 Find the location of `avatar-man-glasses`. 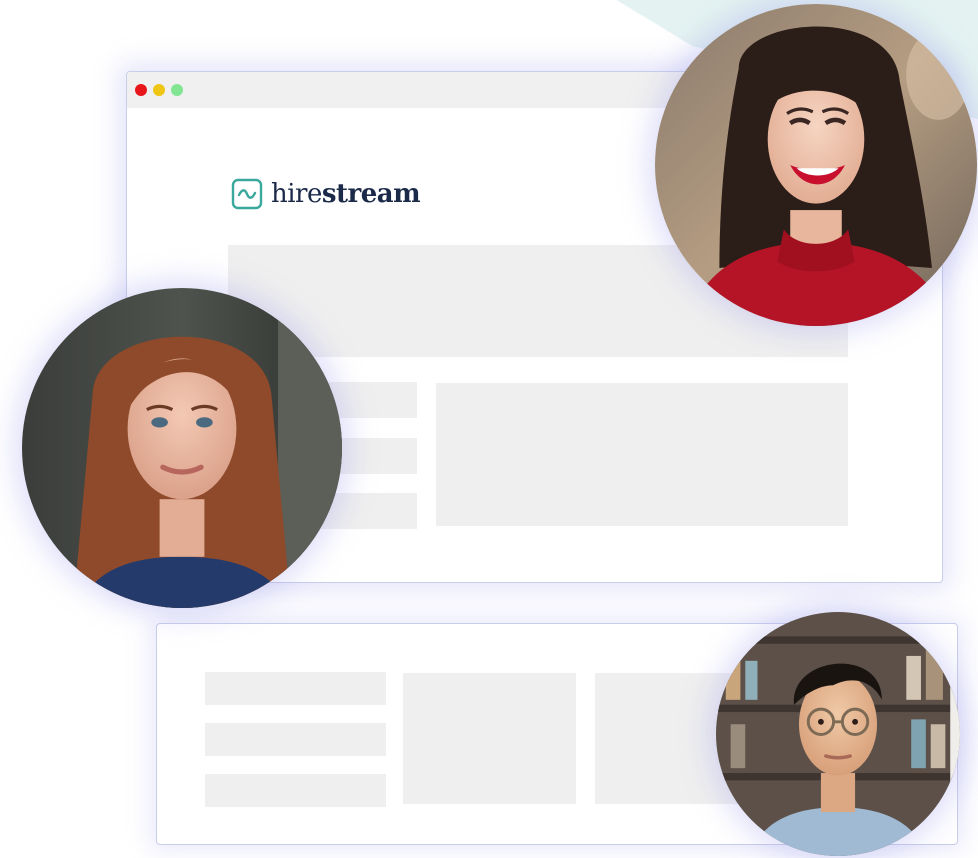

avatar-man-glasses is located at coordinates (838, 734).